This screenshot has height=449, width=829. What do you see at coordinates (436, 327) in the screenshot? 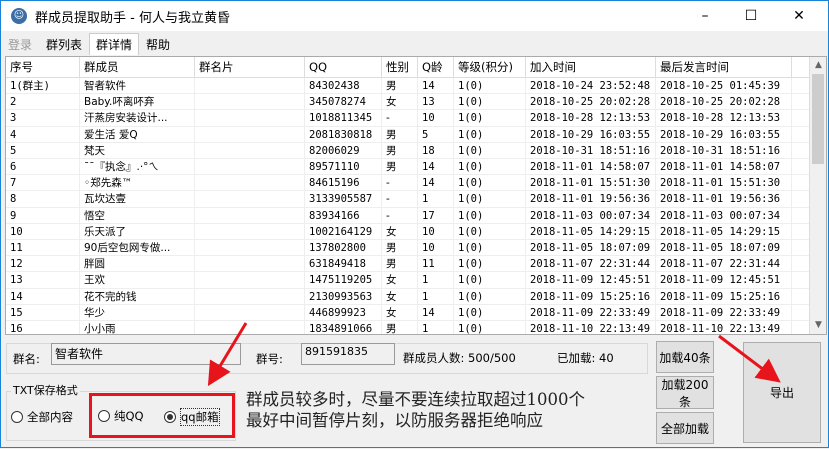
I see `table-cell: 1` at bounding box center [436, 327].